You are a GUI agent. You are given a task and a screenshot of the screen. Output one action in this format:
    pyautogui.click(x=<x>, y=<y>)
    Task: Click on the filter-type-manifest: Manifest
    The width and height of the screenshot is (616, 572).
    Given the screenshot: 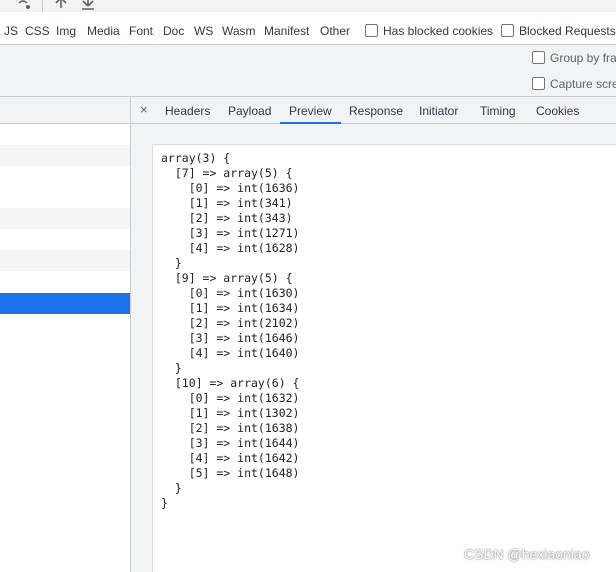 What is the action you would take?
    pyautogui.click(x=286, y=31)
    